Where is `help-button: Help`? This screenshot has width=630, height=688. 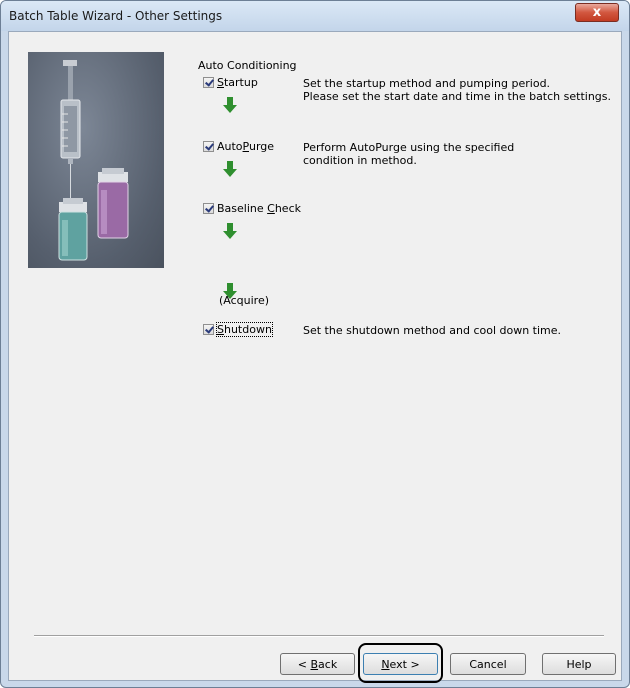
help-button: Help is located at coordinates (579, 664).